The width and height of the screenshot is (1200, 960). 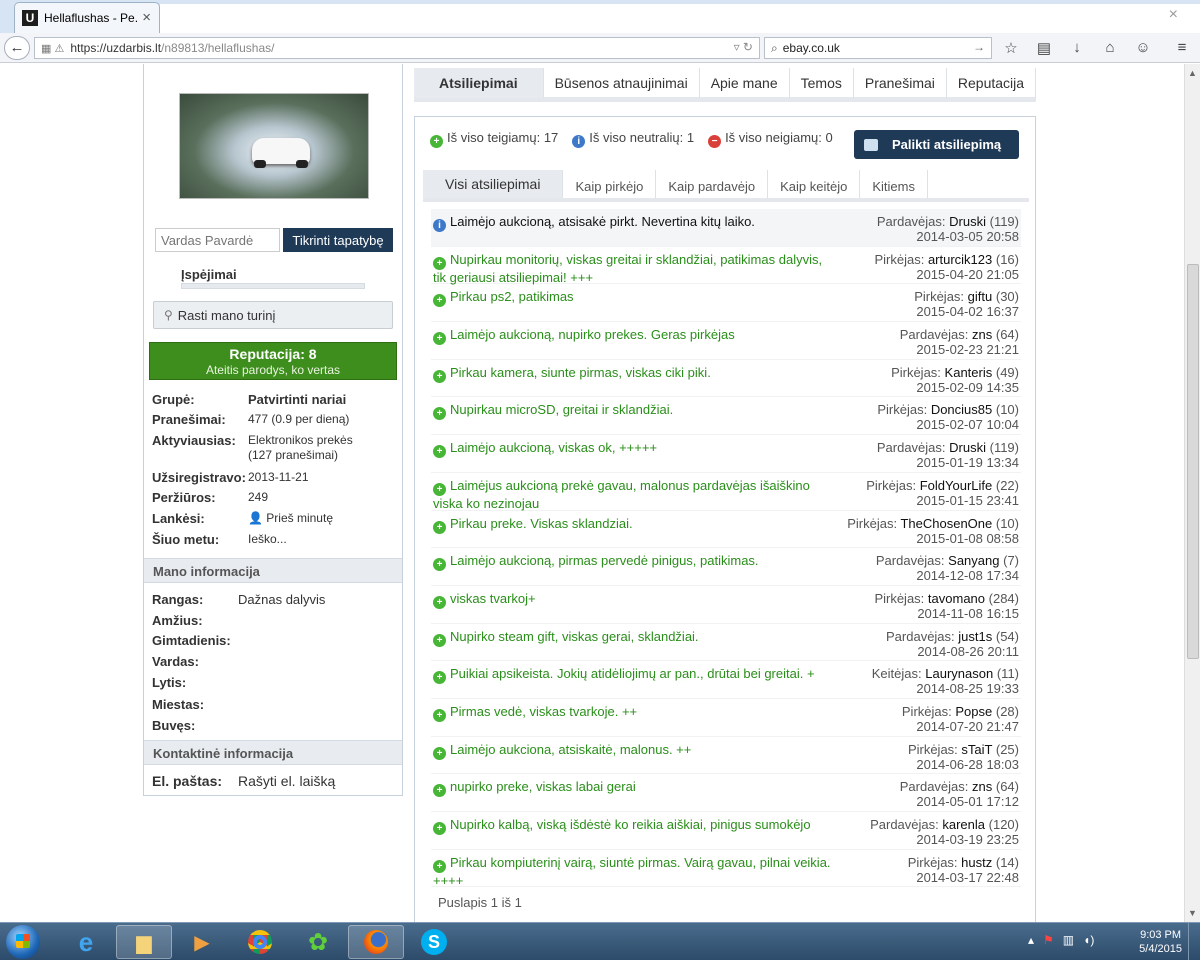 What do you see at coordinates (217, 240) in the screenshot?
I see `name-surname-input` at bounding box center [217, 240].